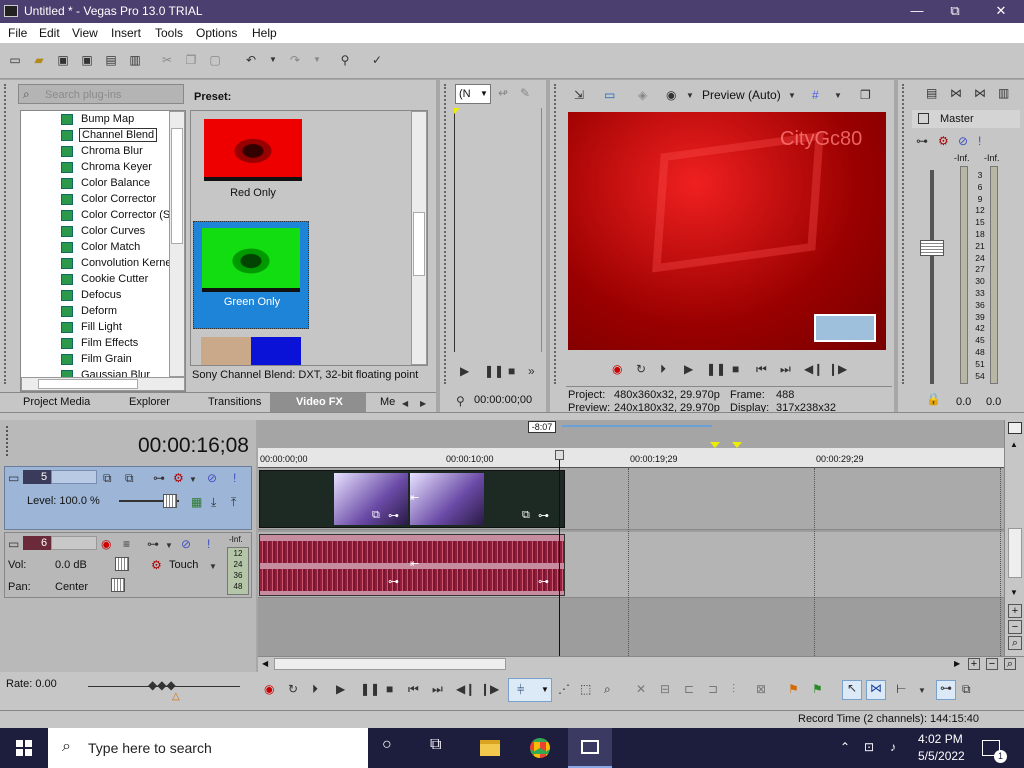 This screenshot has height=768, width=1024. What do you see at coordinates (83, 95) in the screenshot?
I see `search-input: Search plug-ins` at bounding box center [83, 95].